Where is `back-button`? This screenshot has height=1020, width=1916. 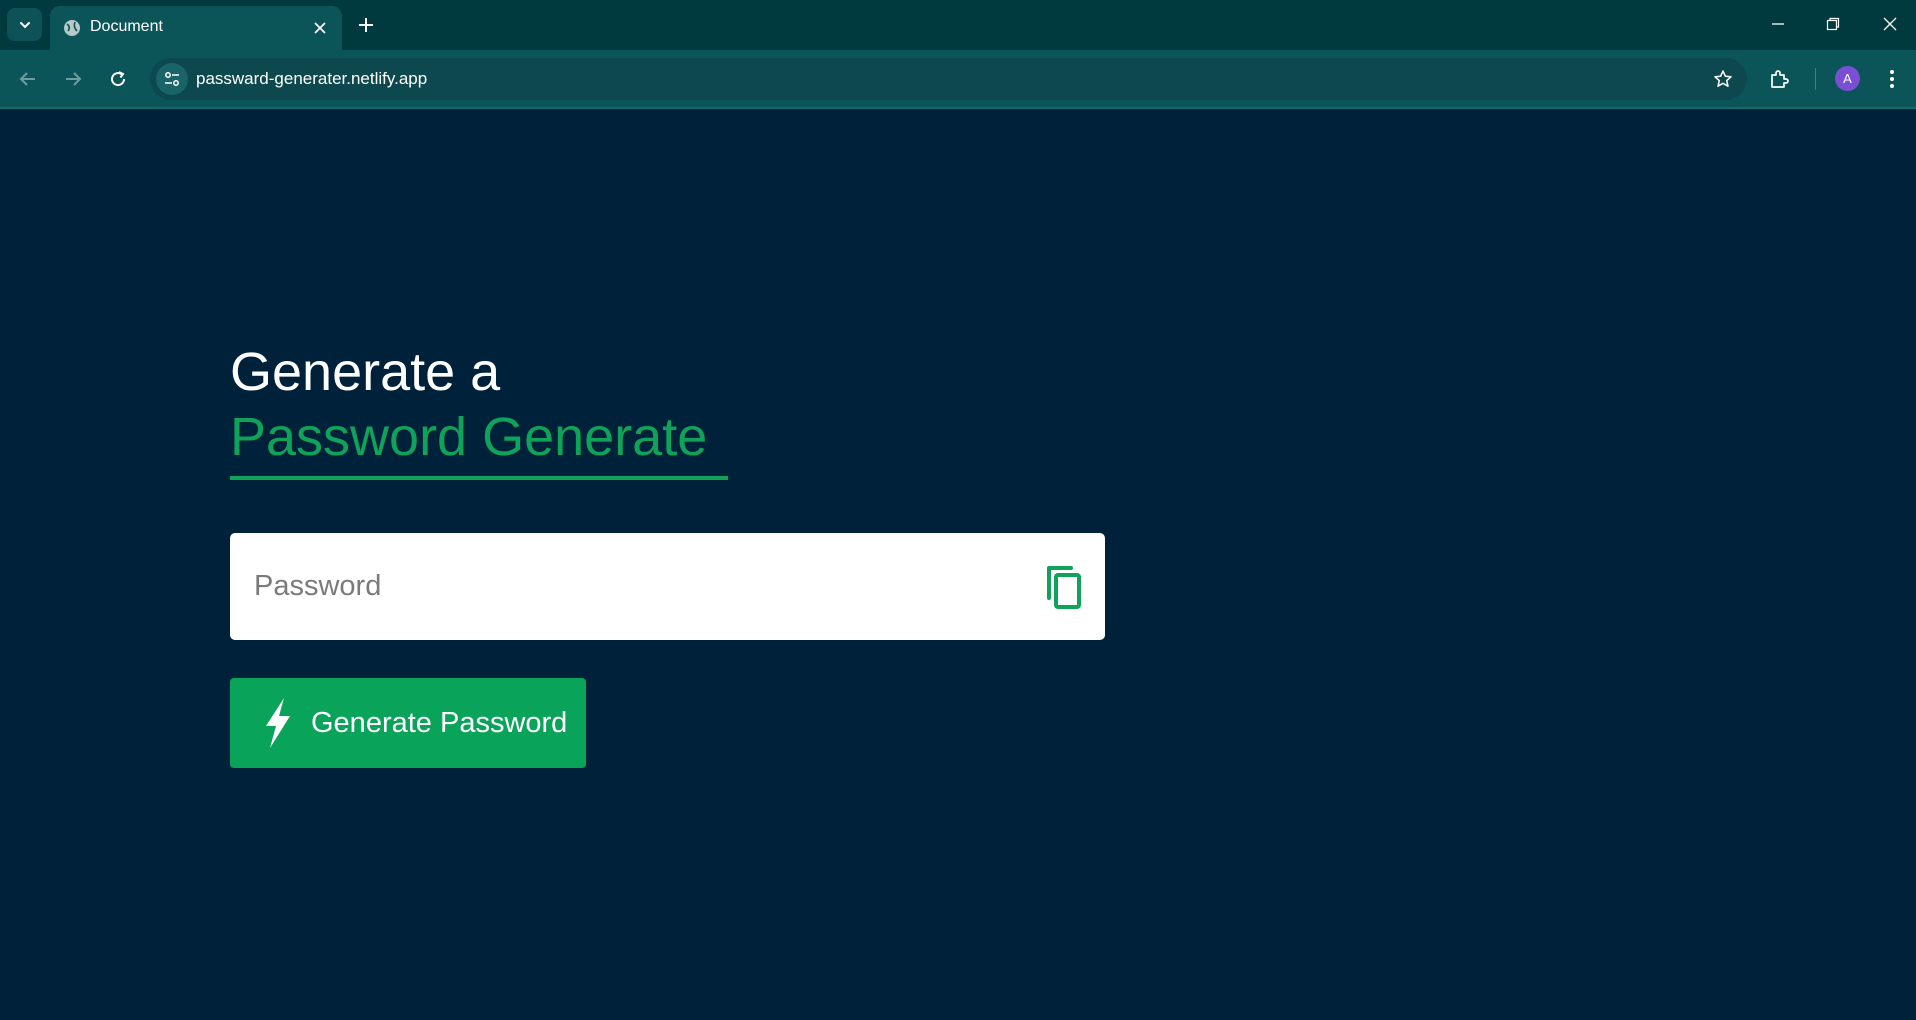 back-button is located at coordinates (28, 79).